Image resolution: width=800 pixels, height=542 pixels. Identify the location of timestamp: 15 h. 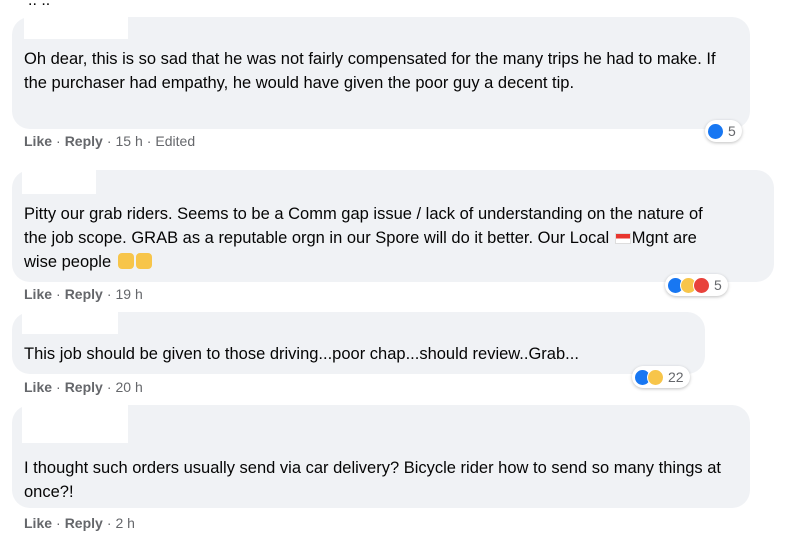
(128, 141).